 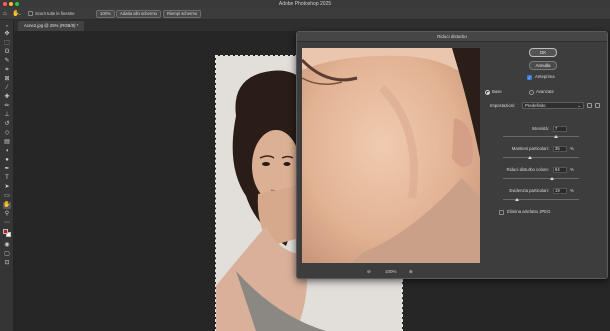 What do you see at coordinates (312, 25) in the screenshot?
I see `document-tab-bar: Acne2.jpg @ 25% (RGB/8) *` at bounding box center [312, 25].